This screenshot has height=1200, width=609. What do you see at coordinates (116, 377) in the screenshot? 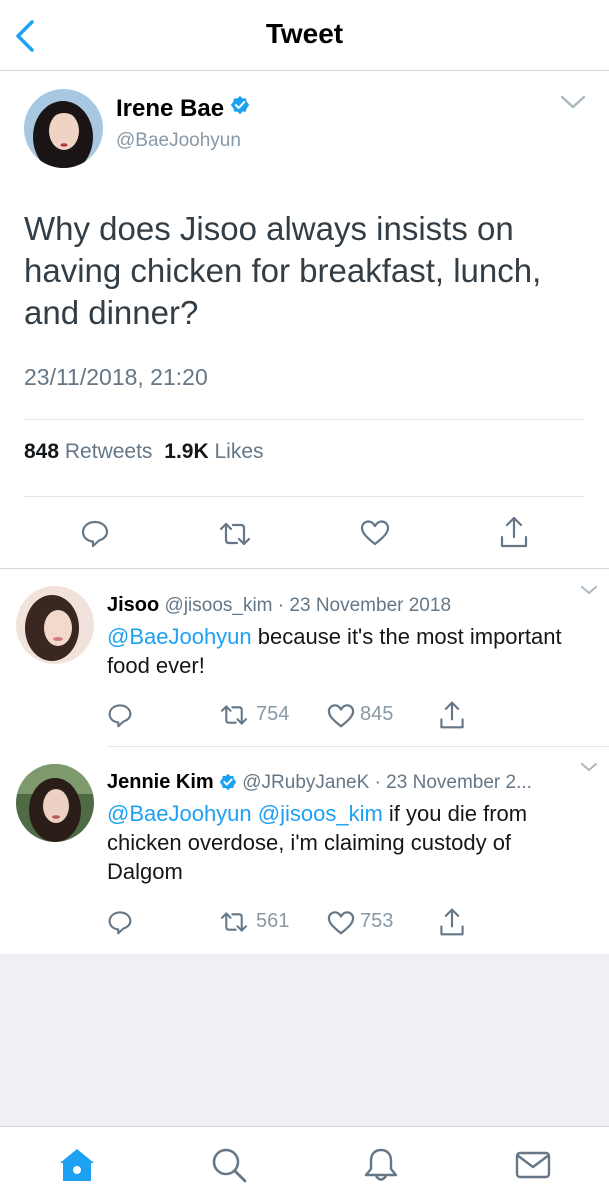
I see `tweet-timestamp: 23/11/2018, 21:20` at bounding box center [116, 377].